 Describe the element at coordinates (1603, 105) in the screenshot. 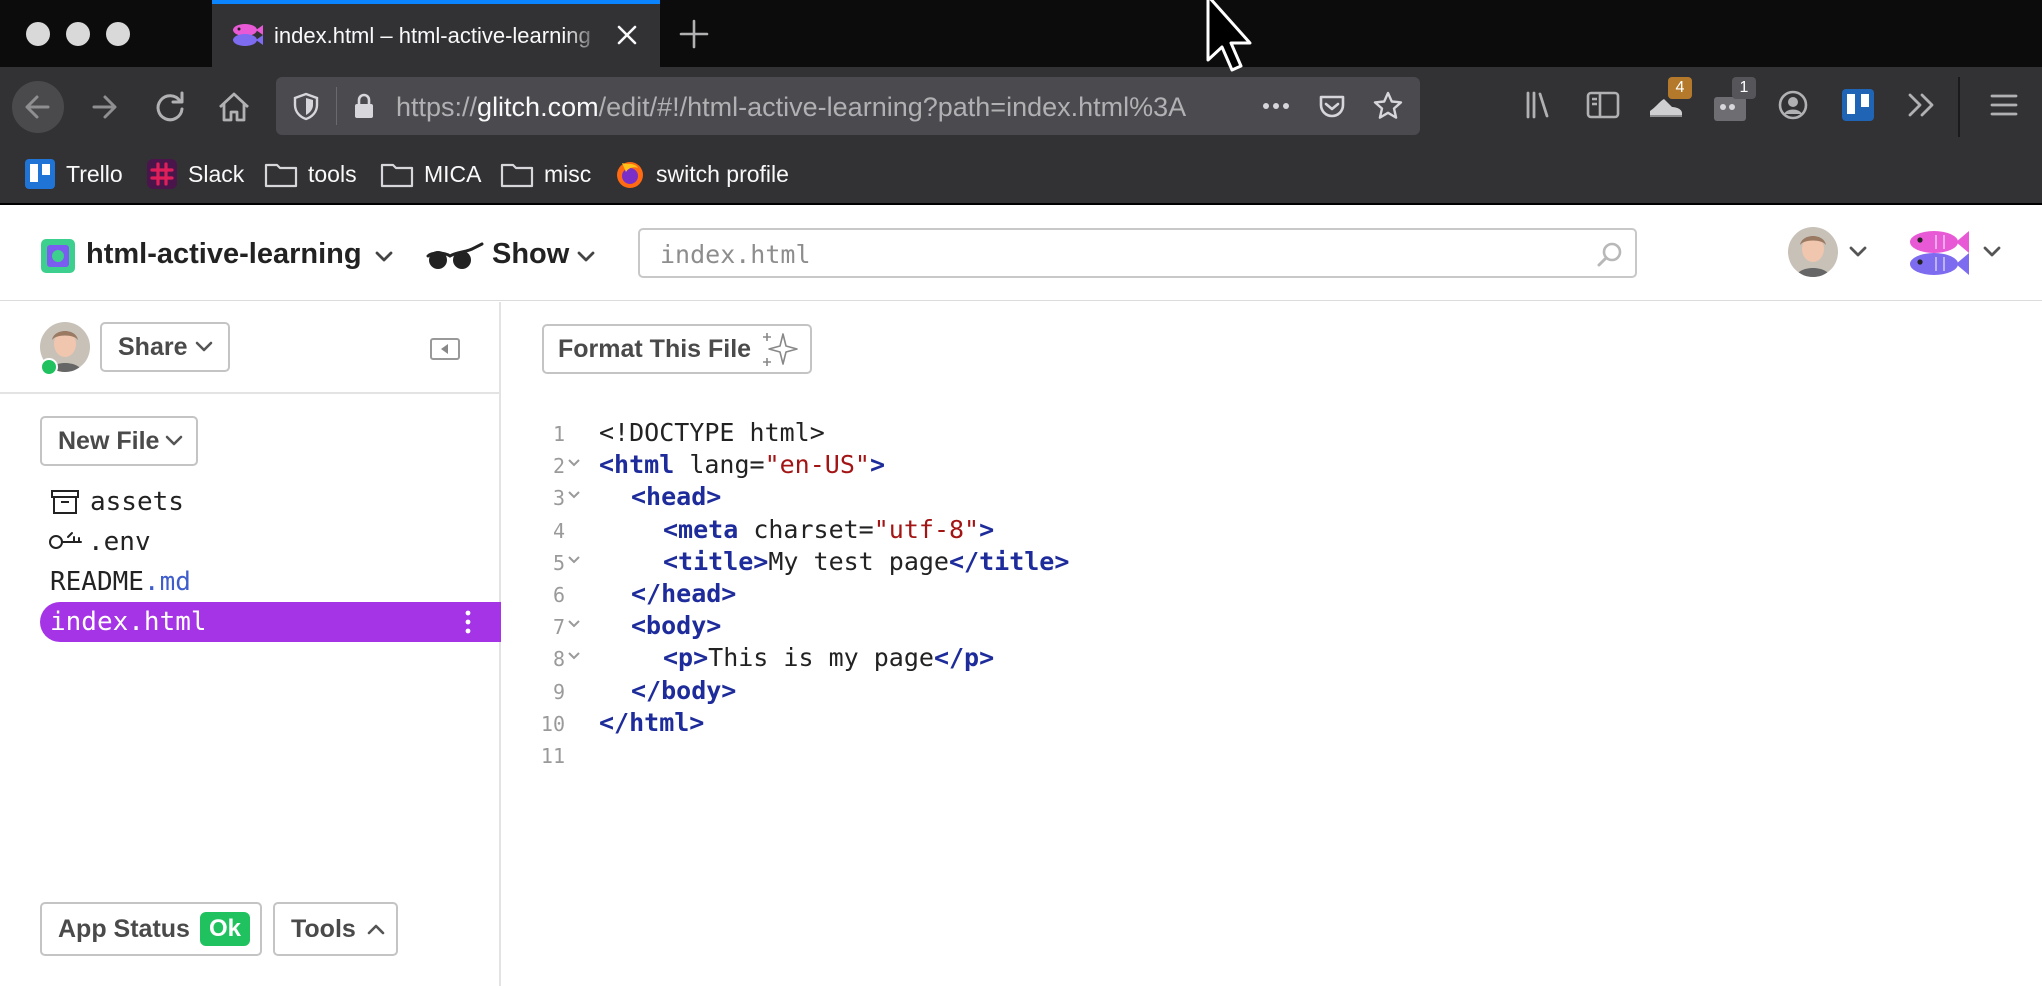

I see `sidebar-toggle-icon` at that location.